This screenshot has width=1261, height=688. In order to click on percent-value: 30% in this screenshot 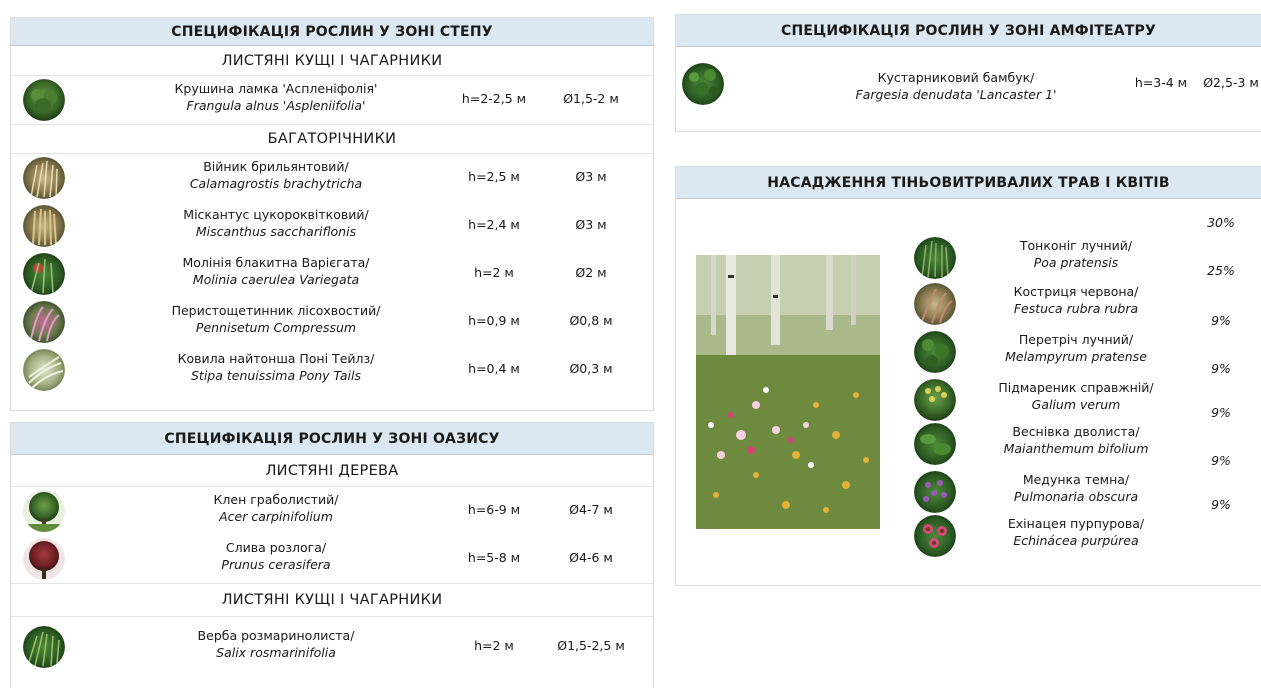, I will do `click(1221, 222)`.